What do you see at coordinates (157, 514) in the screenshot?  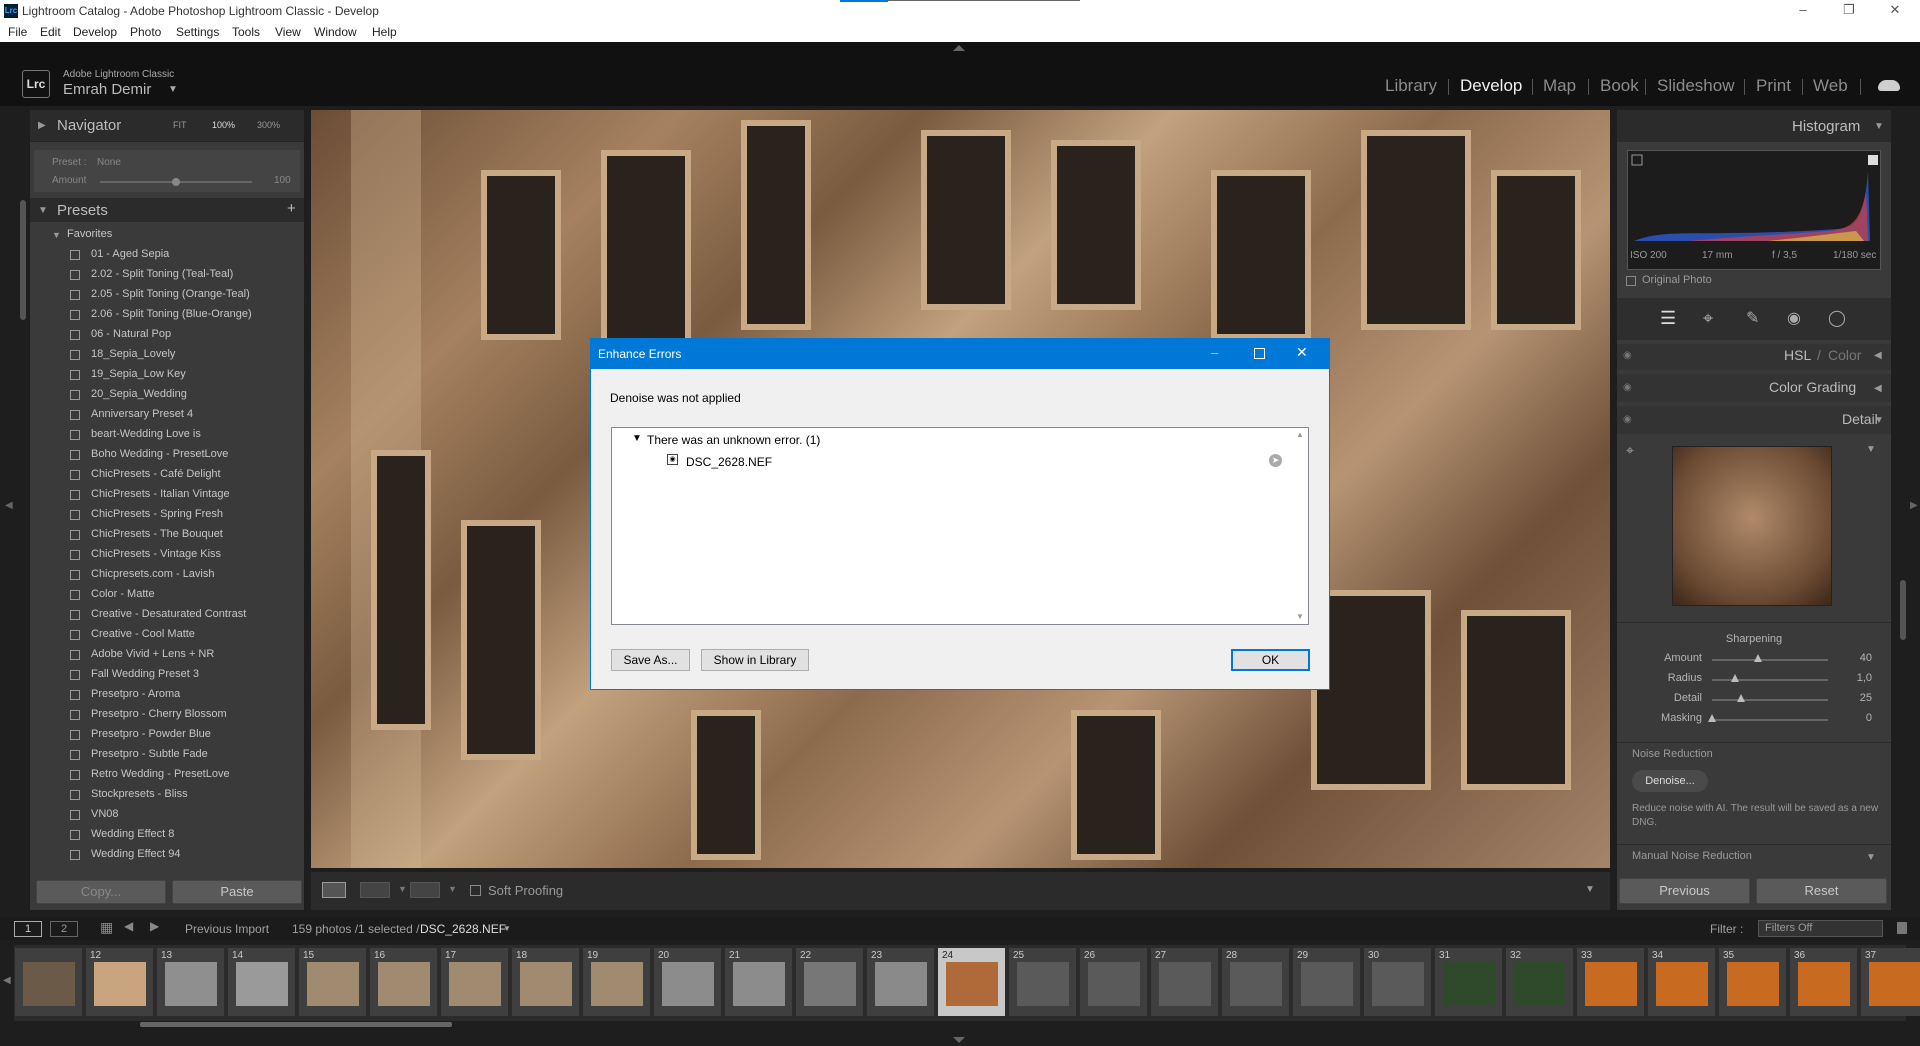 I see `preset-item: ChicPresets - Spring Fresh` at bounding box center [157, 514].